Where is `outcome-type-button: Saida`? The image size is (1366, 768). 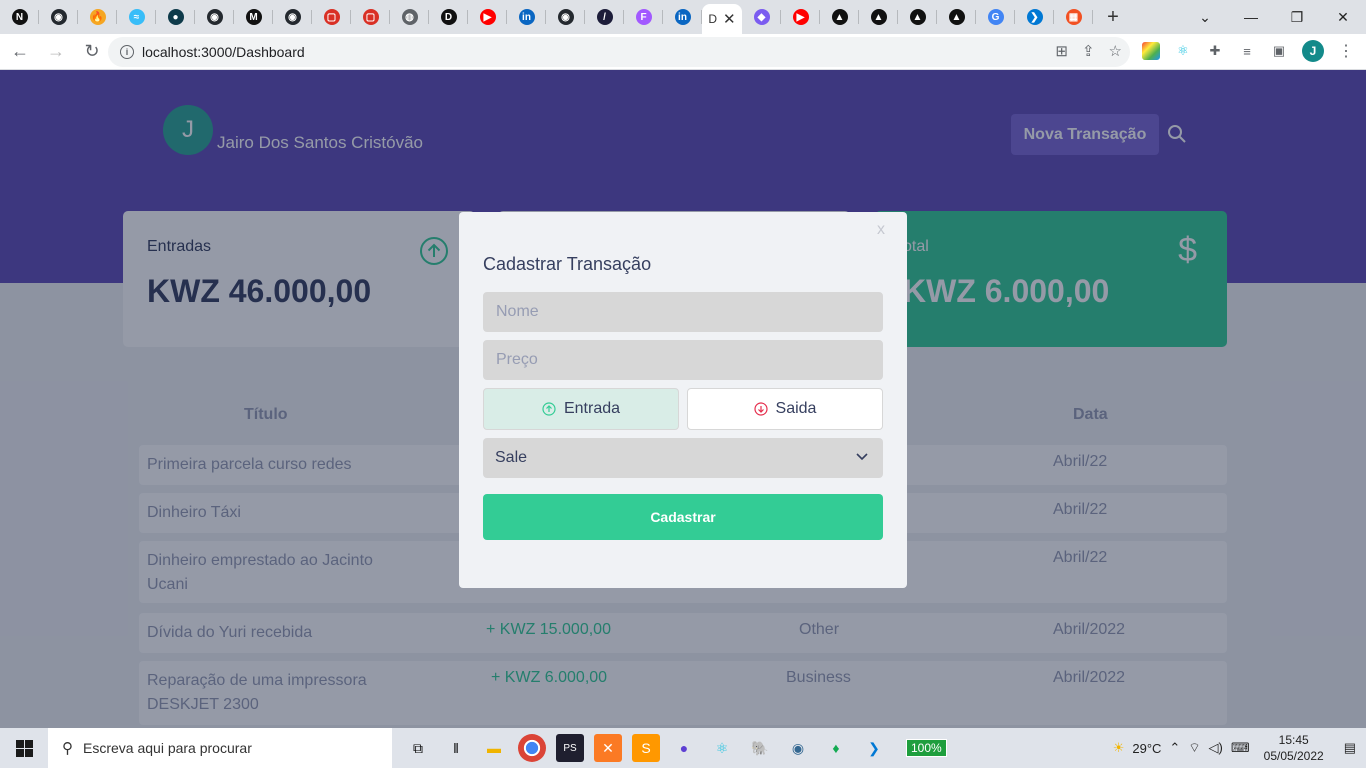
outcome-type-button: Saida is located at coordinates (785, 409).